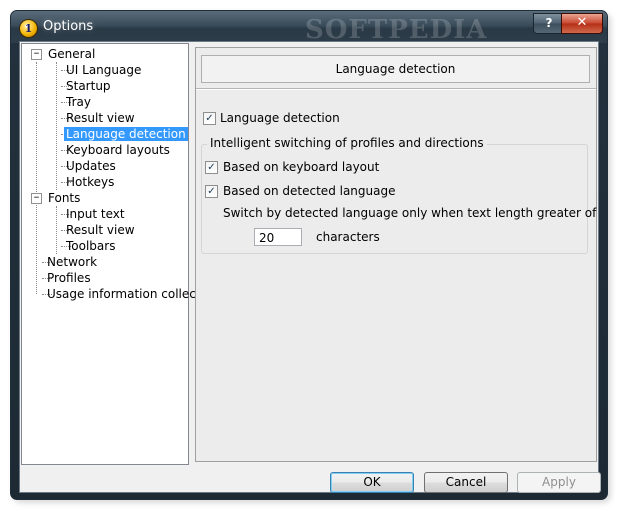  Describe the element at coordinates (309, 191) in the screenshot. I see `detected-language-label: Based on detected language` at that location.